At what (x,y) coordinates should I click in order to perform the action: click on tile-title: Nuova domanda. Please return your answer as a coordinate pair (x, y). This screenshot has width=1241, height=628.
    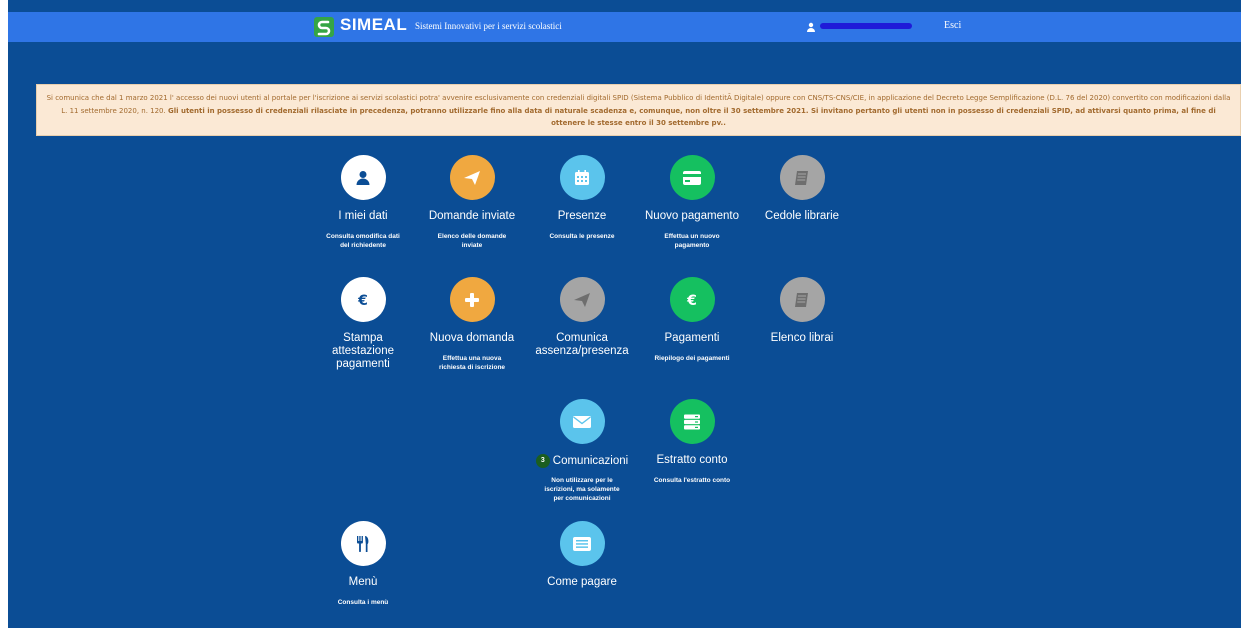
    Looking at the image, I should click on (472, 338).